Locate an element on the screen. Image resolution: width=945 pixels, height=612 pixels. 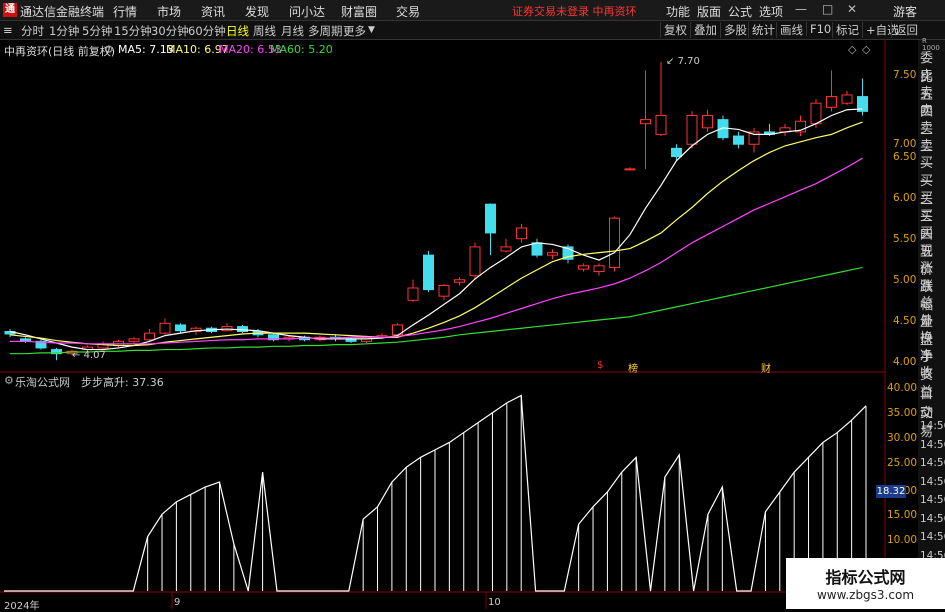
close-icon: ✕ is located at coordinates (852, 9).